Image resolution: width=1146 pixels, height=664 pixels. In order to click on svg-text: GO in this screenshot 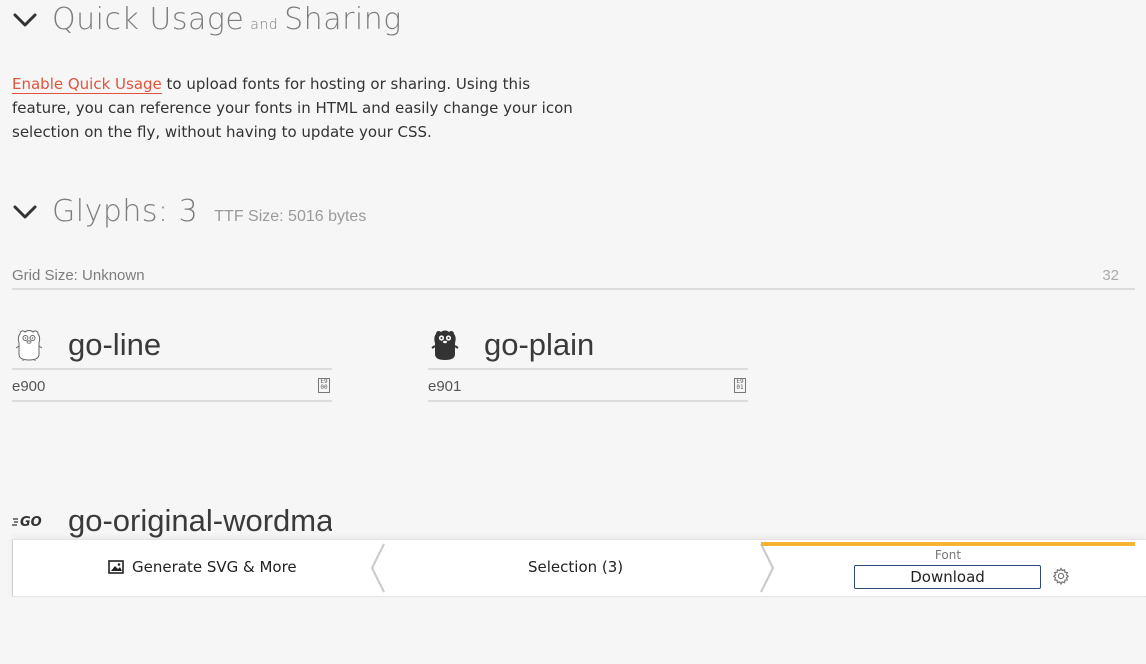, I will do `click(31, 522)`.